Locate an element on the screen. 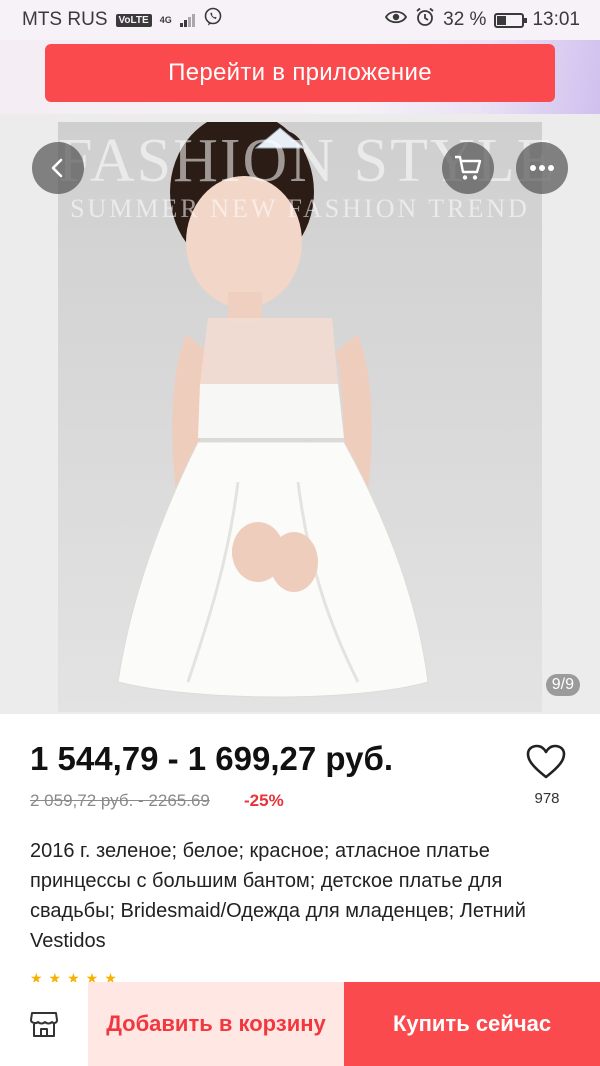  store-icon is located at coordinates (44, 1024).